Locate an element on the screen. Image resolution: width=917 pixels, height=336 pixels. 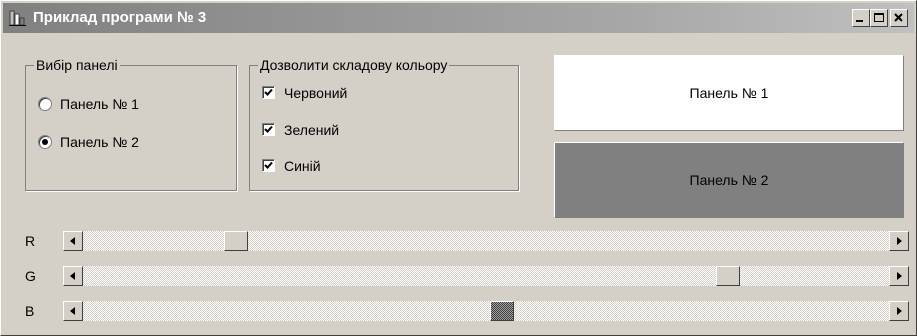
checkbox-blue-box is located at coordinates (268, 165).